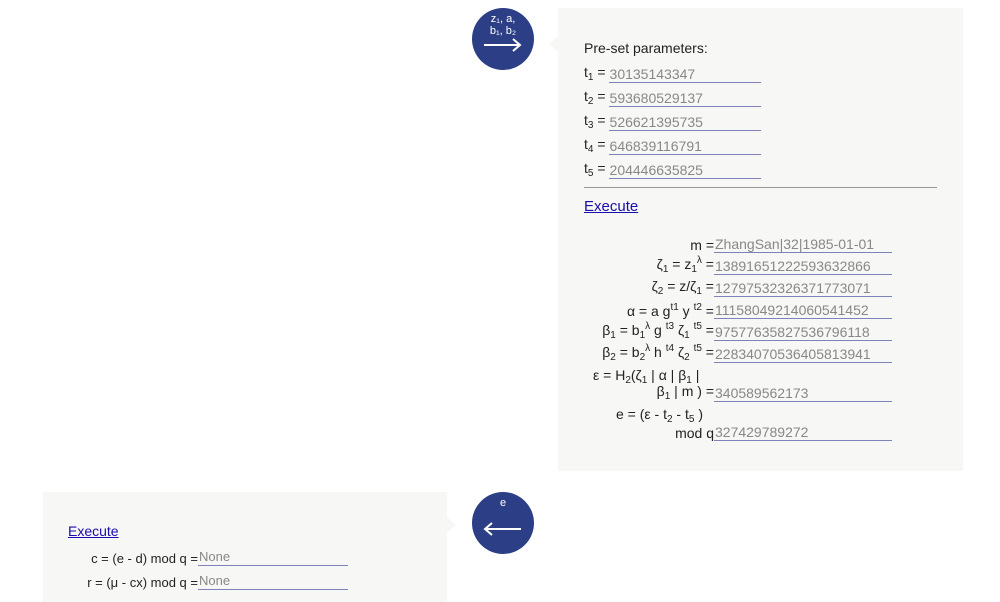 The image size is (1000, 602). I want to click on alpha-row: α = a gt1 y t2 =, so click(725, 309).